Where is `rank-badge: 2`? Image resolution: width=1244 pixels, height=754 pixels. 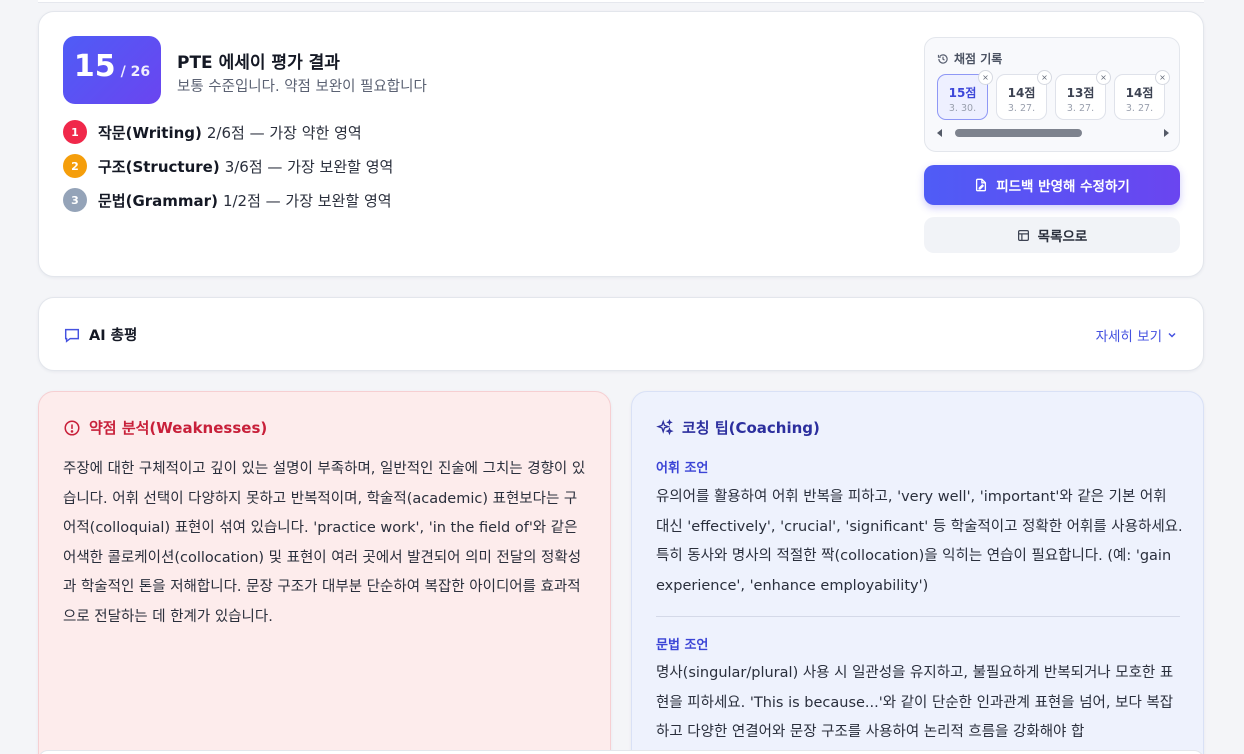
rank-badge: 2 is located at coordinates (75, 166).